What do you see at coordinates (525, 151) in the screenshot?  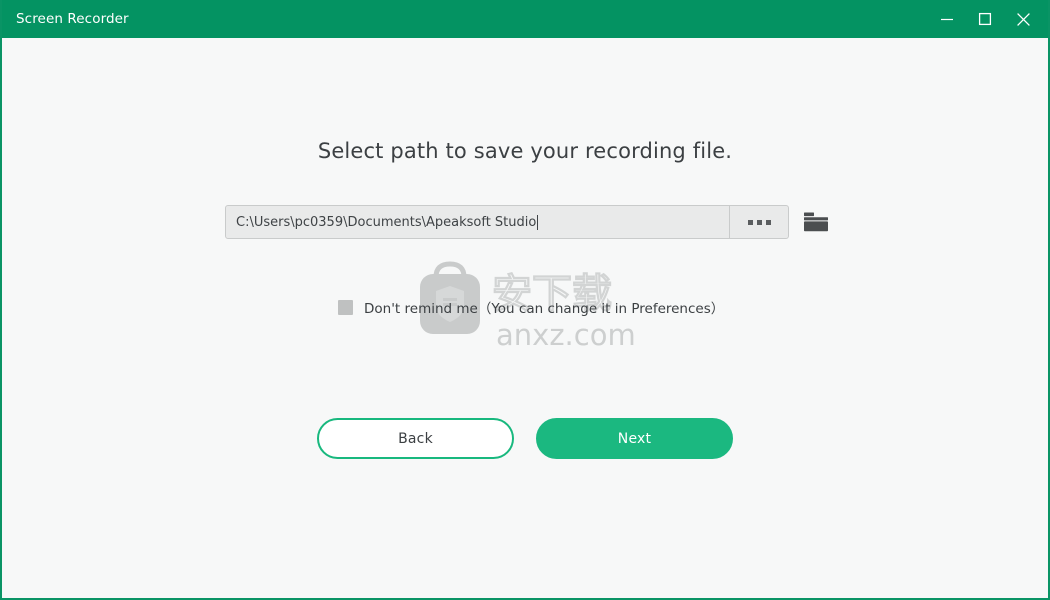 I see `page-title: Select path to save your recording file.` at bounding box center [525, 151].